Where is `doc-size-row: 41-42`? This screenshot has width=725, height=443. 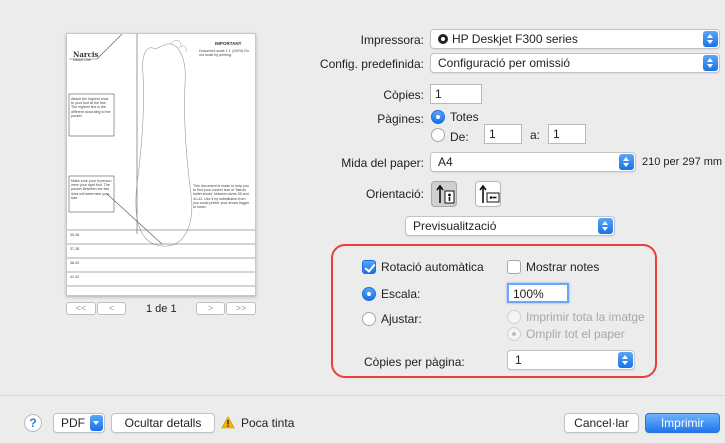 doc-size-row: 41-42 is located at coordinates (75, 277).